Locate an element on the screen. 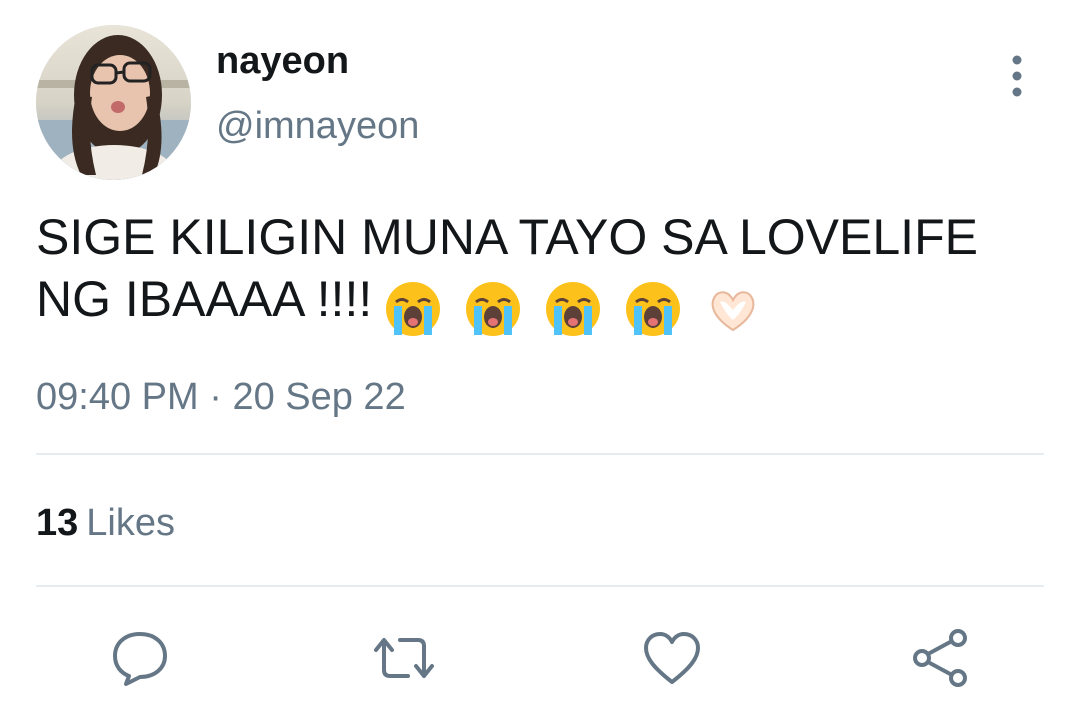 This screenshot has height=728, width=1080. share-button is located at coordinates (940, 658).